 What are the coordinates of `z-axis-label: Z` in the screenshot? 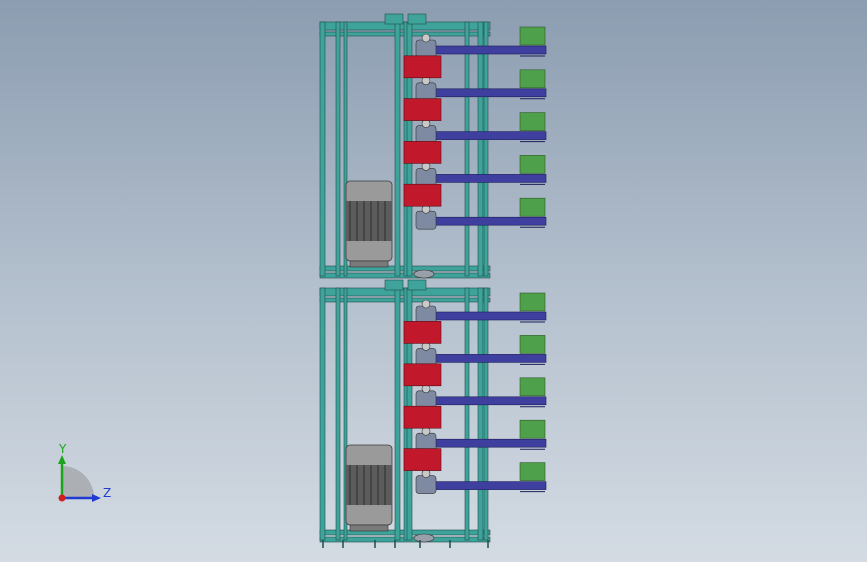 It's located at (107, 493).